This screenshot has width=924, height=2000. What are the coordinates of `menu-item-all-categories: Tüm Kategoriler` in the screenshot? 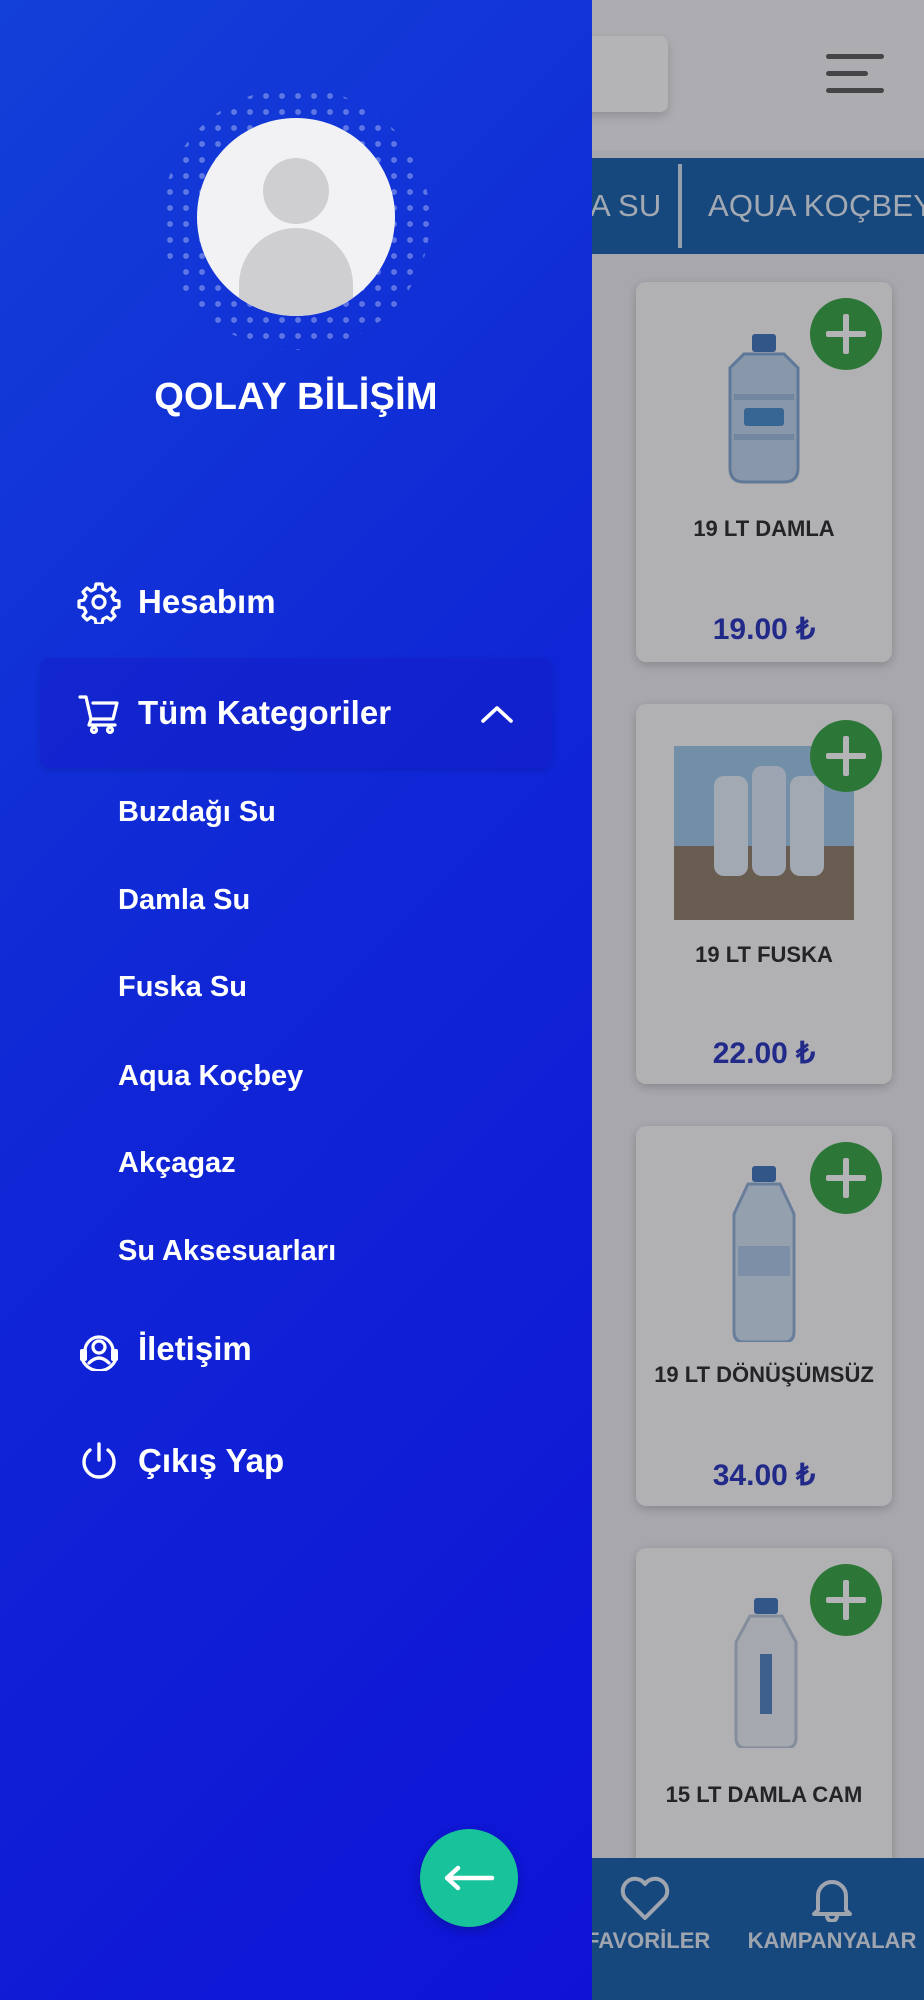 It's located at (296, 713).